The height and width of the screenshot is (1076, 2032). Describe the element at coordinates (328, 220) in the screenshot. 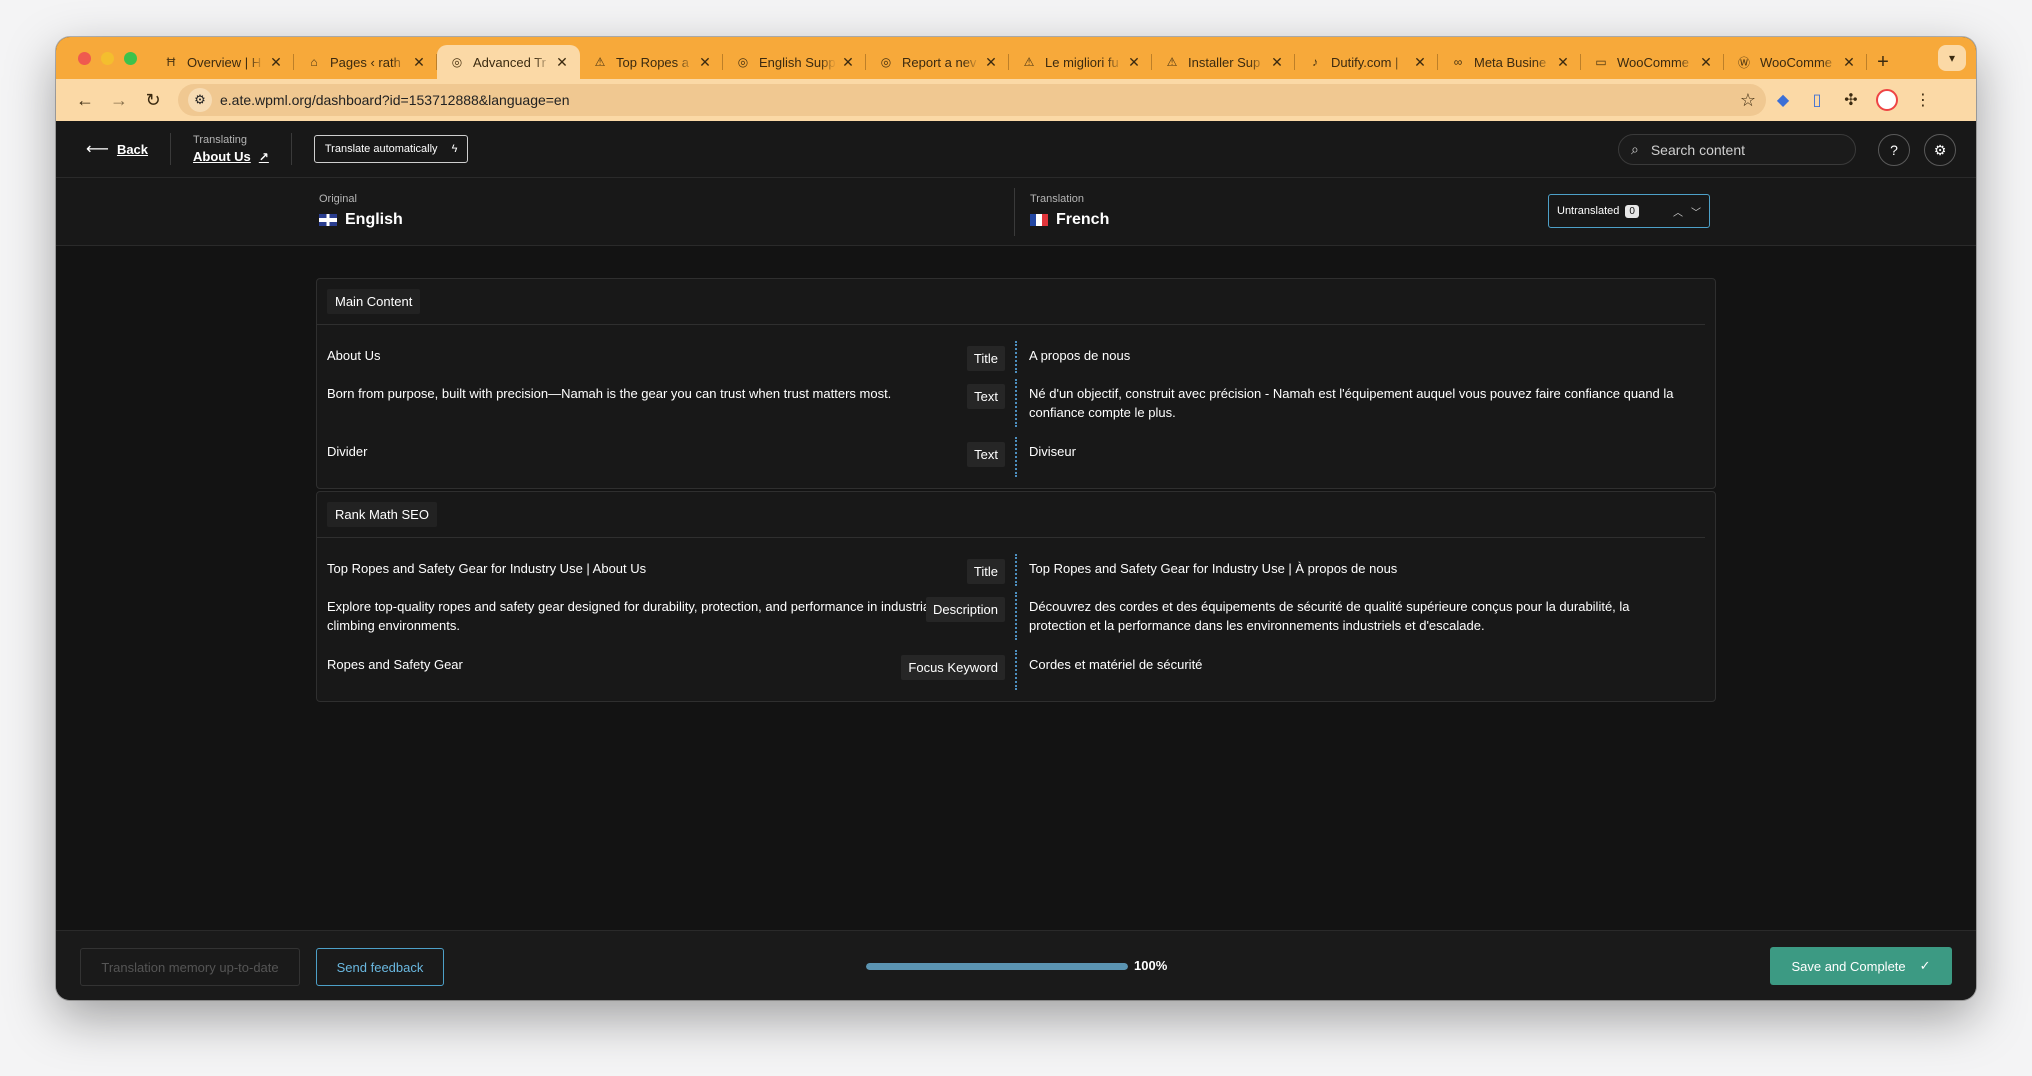

I see `uk-flag-icon` at that location.